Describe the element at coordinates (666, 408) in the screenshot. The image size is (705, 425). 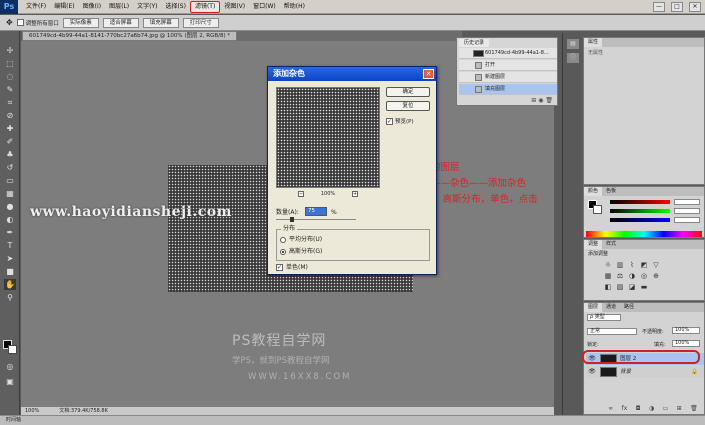
I see `group-icon: ▭` at that location.